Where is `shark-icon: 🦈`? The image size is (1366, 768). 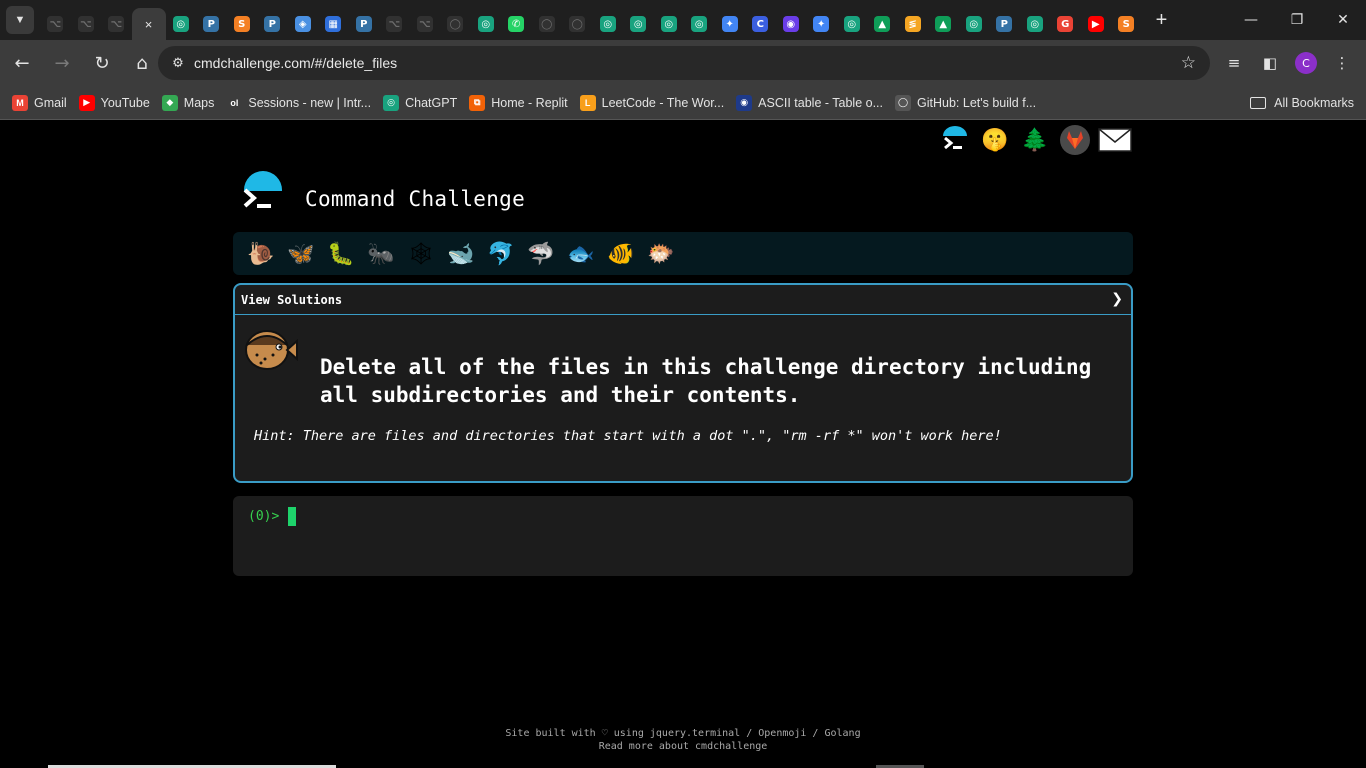
shark-icon: 🦈 is located at coordinates (541, 254).